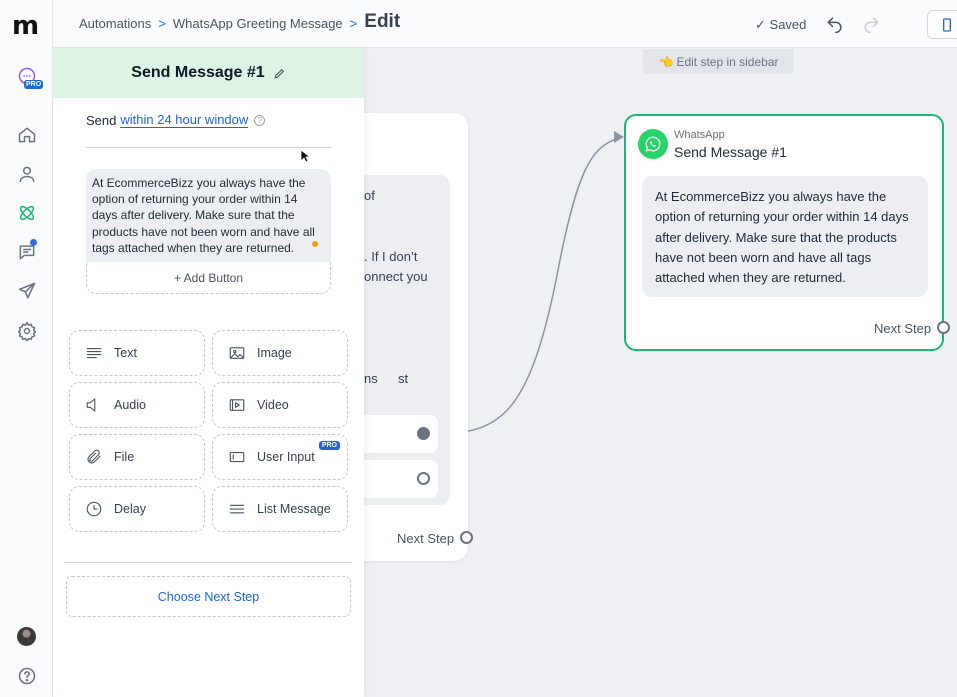 The image size is (957, 697). I want to click on speaker-icon, so click(91, 405).